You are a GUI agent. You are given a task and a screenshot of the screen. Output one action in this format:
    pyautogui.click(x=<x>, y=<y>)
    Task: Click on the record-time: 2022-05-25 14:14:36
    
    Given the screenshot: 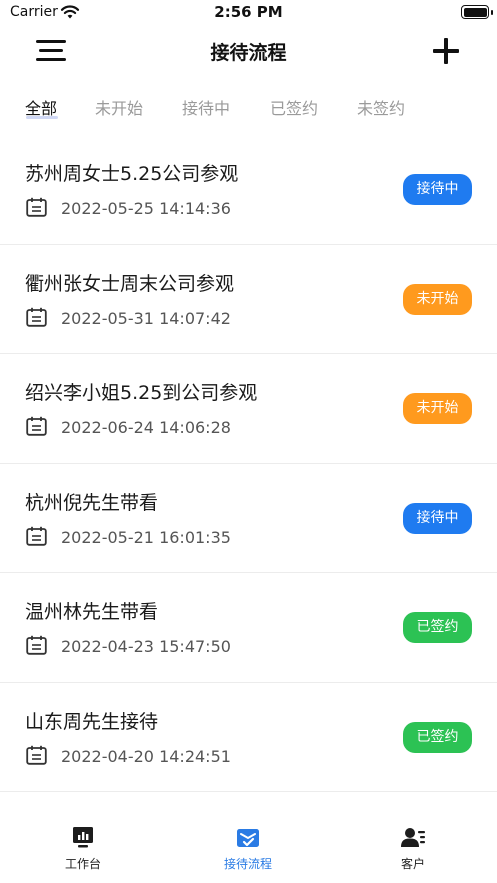 What is the action you would take?
    pyautogui.click(x=146, y=208)
    